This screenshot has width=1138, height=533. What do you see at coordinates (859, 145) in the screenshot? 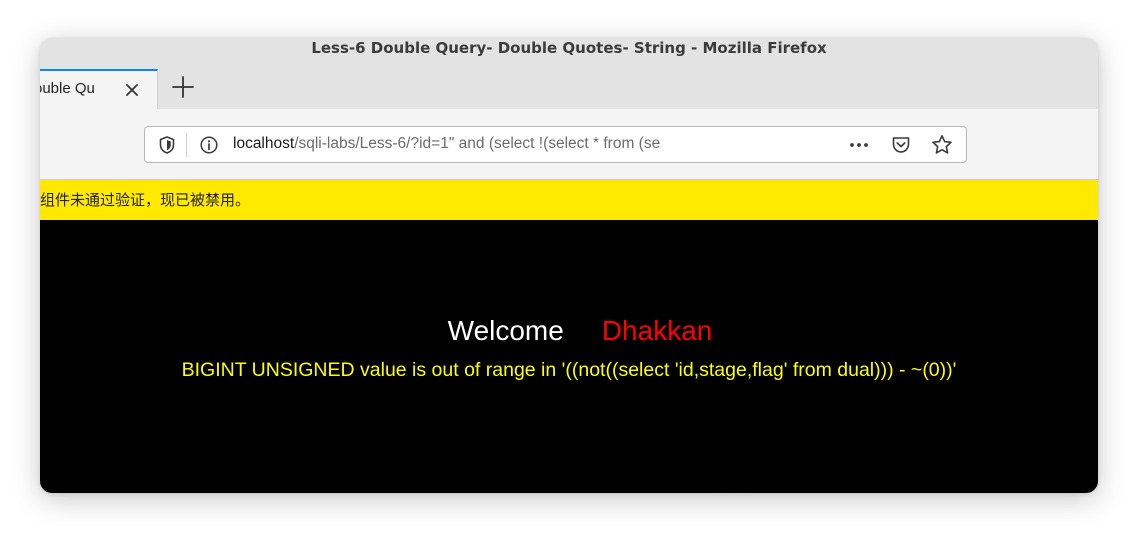
I see `more-icon` at bounding box center [859, 145].